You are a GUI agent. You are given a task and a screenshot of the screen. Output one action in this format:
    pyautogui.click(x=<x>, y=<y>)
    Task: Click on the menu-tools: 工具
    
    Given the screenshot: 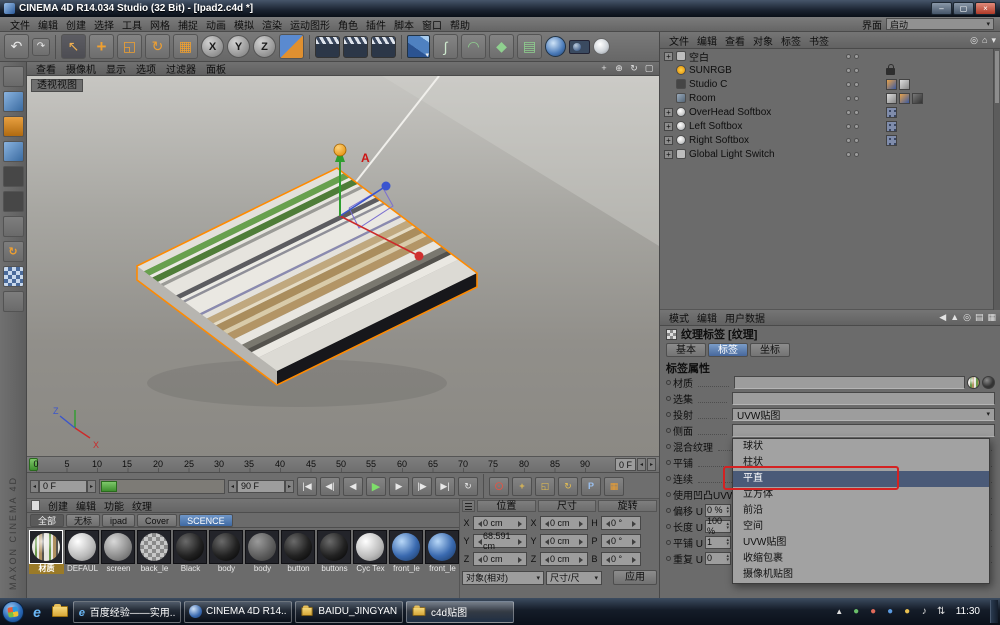 What is the action you would take?
    pyautogui.click(x=132, y=24)
    